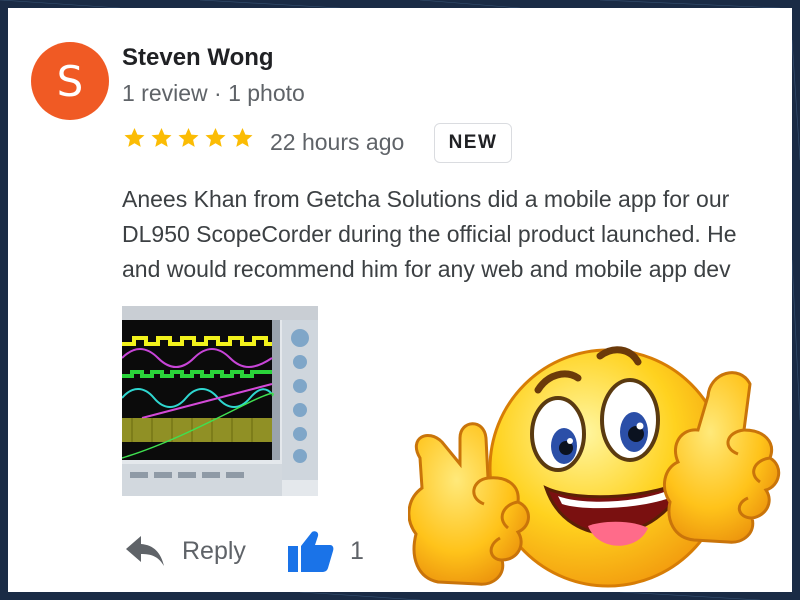 This screenshot has width=800, height=600. I want to click on review-photo, so click(220, 401).